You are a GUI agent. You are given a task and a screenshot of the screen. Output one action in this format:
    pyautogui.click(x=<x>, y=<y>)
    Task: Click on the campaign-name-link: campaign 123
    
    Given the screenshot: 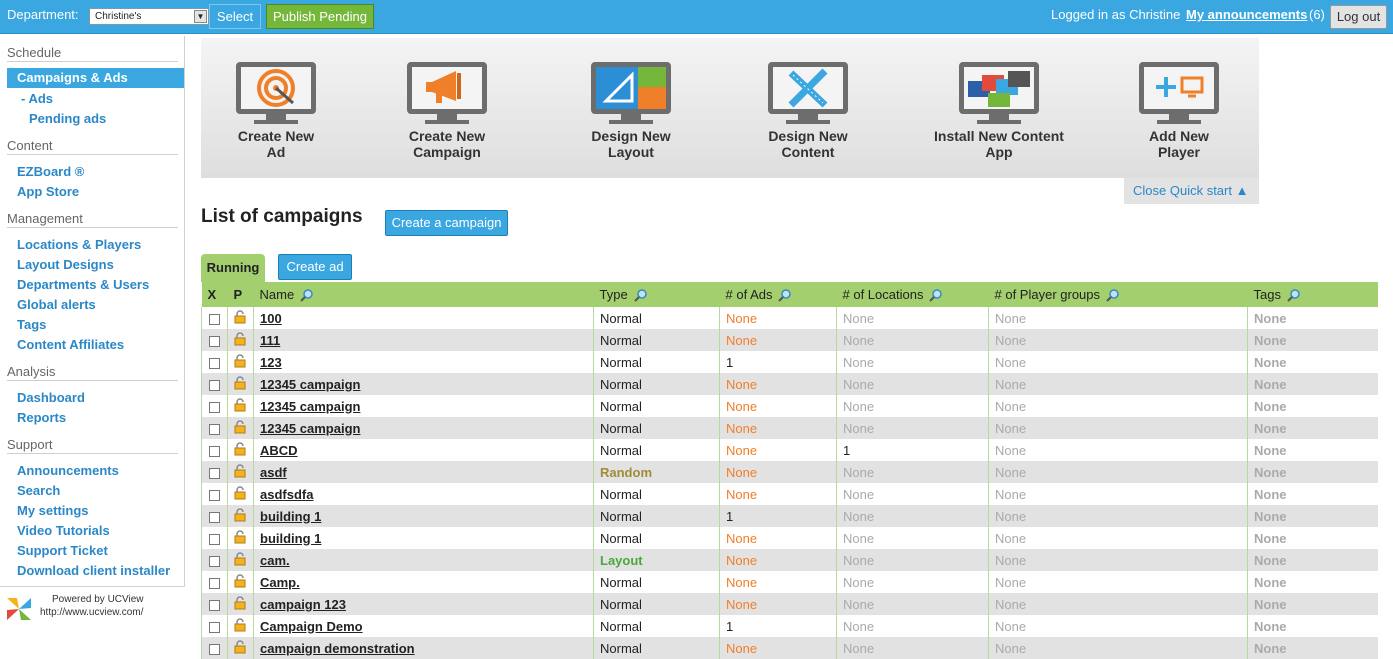 What is the action you would take?
    pyautogui.click(x=303, y=604)
    